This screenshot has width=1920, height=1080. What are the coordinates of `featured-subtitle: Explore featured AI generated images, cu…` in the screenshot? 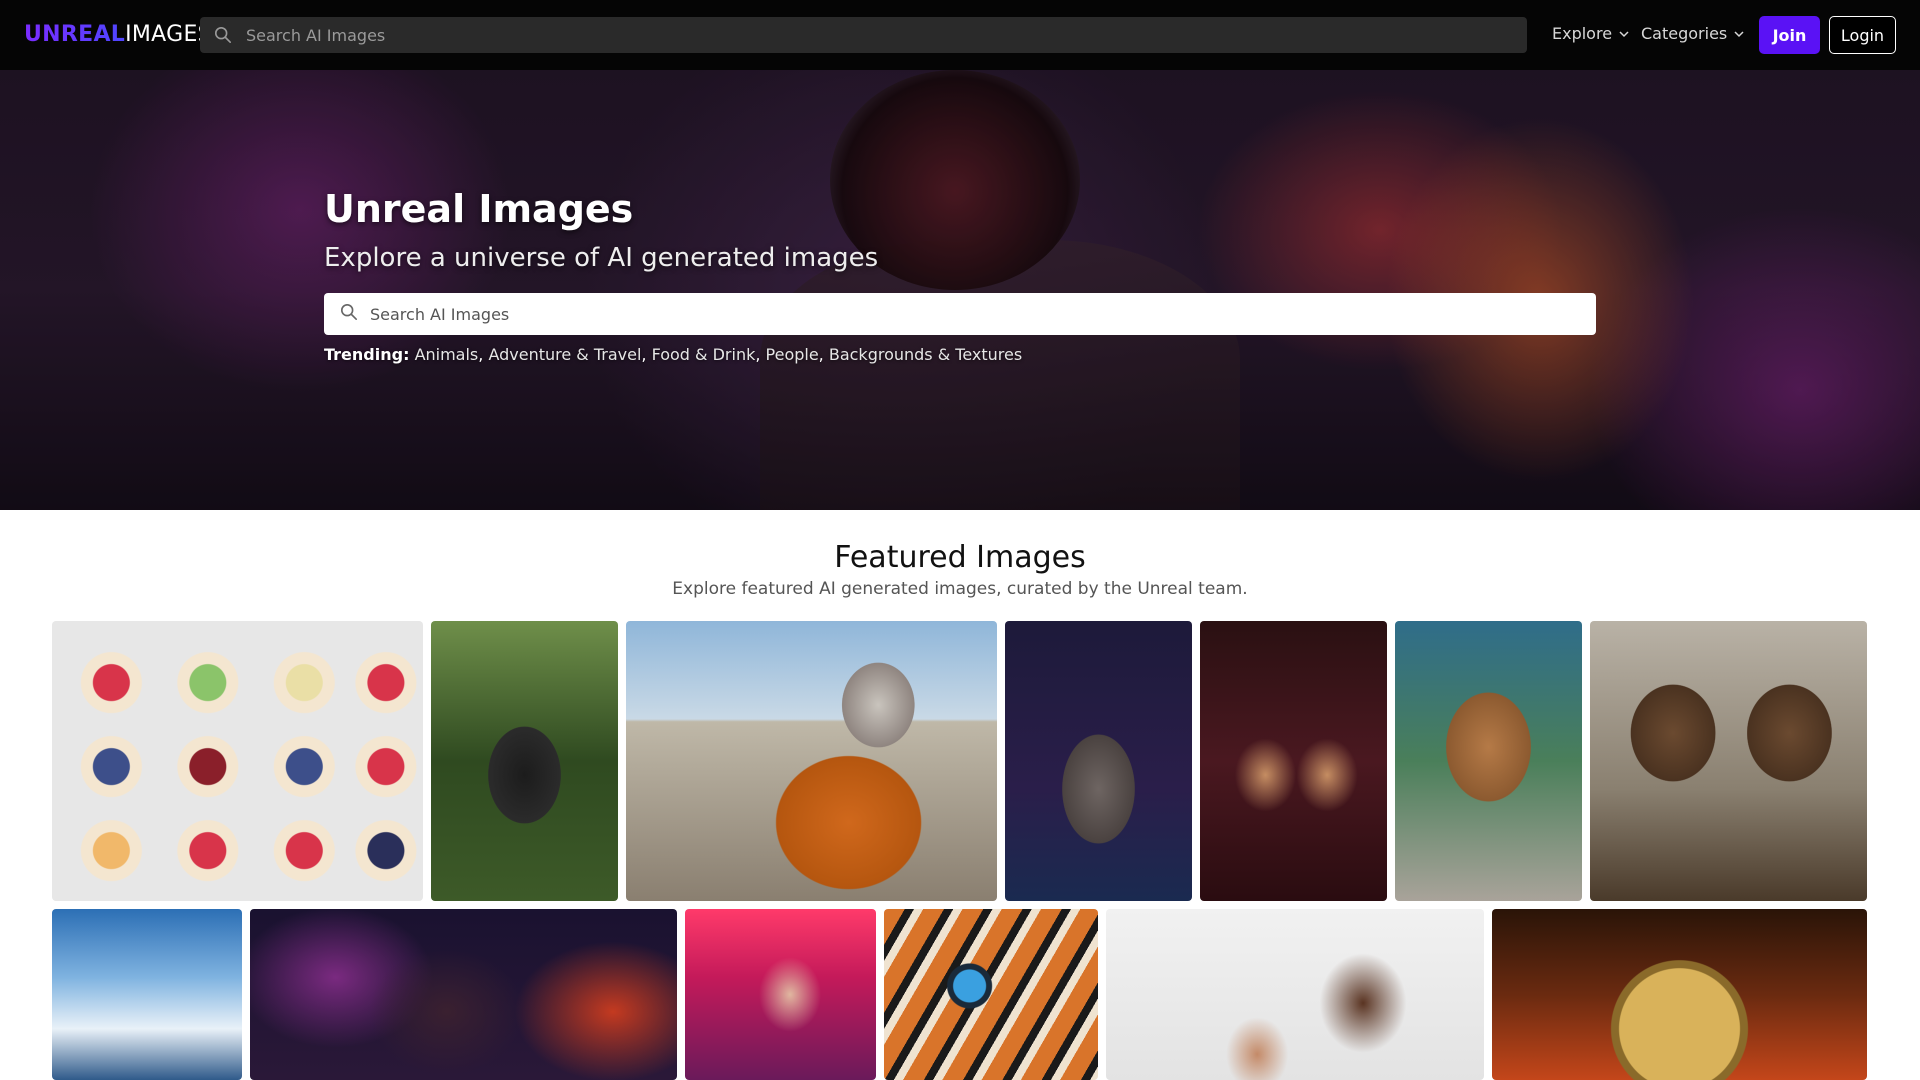 It's located at (960, 589).